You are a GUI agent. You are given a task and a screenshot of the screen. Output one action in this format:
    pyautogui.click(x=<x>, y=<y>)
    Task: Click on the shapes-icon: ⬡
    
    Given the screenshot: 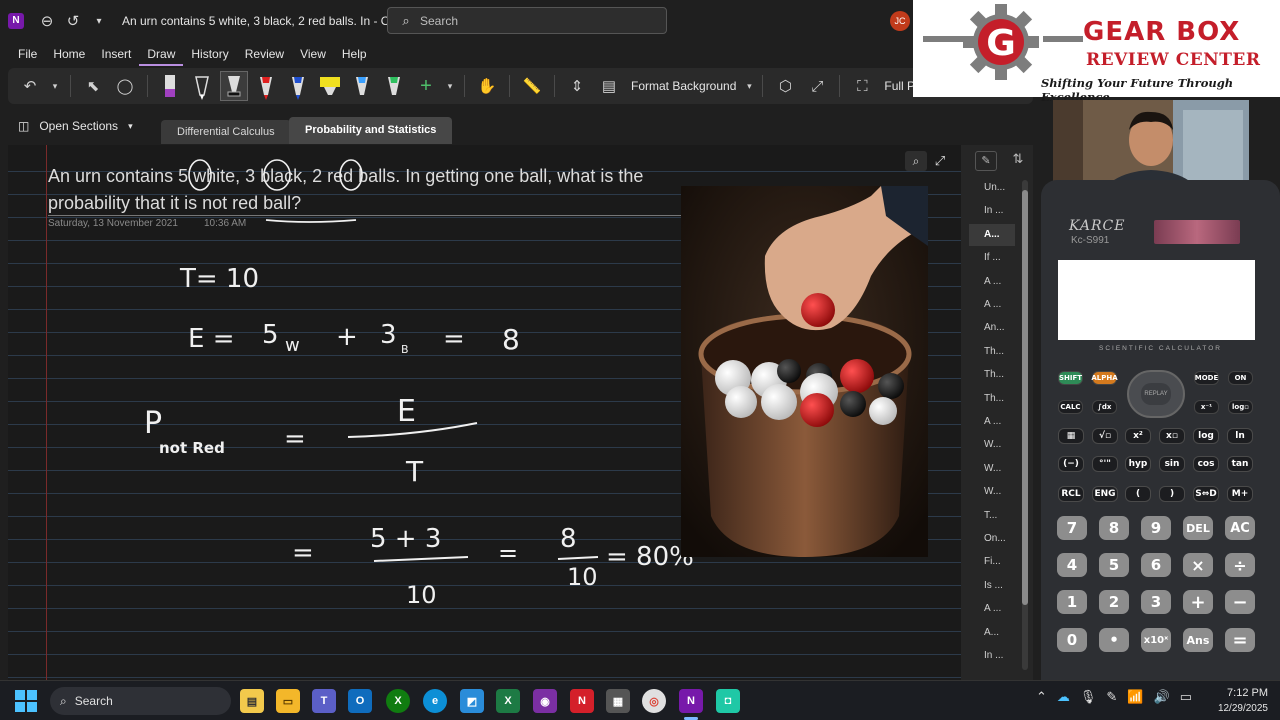 What is the action you would take?
    pyautogui.click(x=785, y=86)
    